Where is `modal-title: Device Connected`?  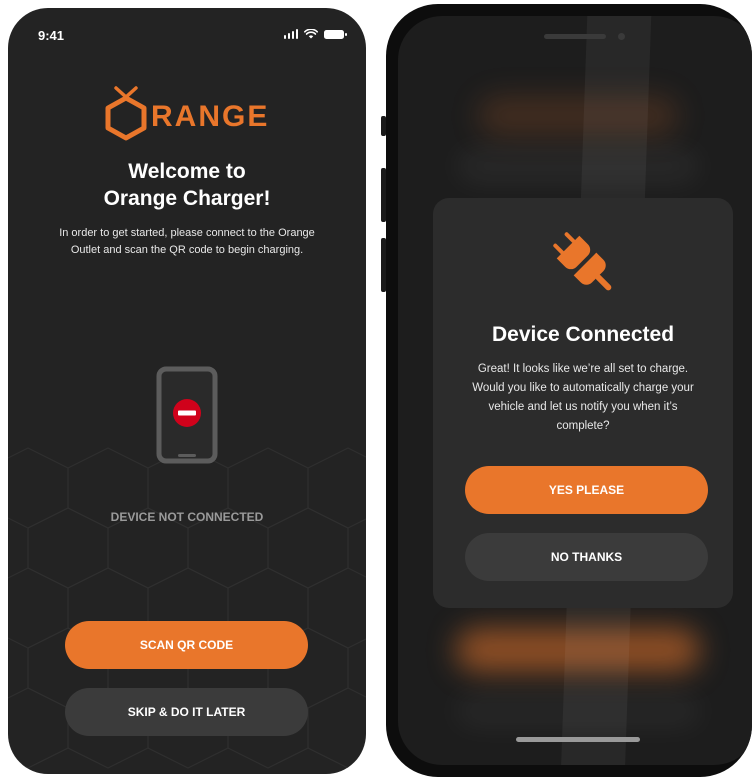 modal-title: Device Connected is located at coordinates (583, 334).